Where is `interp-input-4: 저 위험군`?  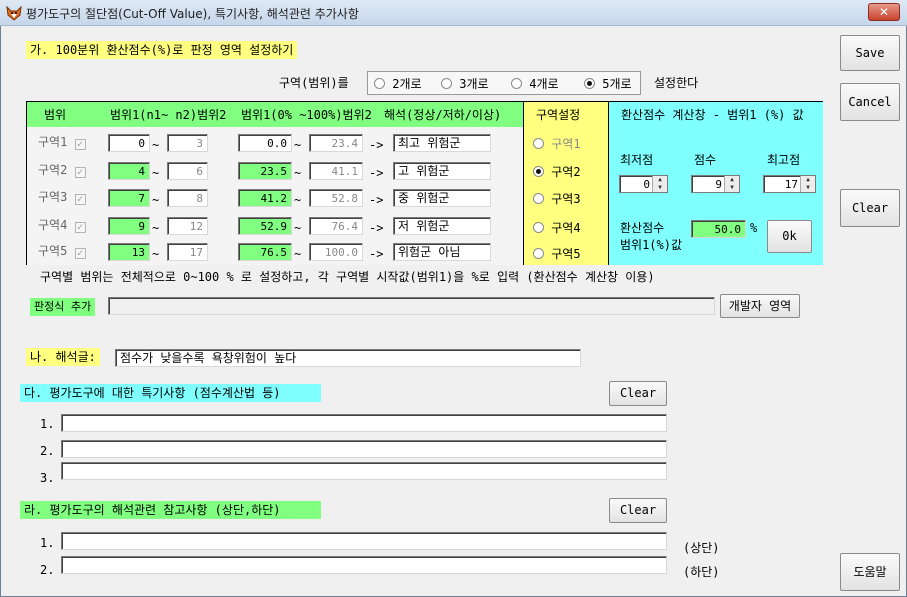 interp-input-4: 저 위험군 is located at coordinates (442, 226).